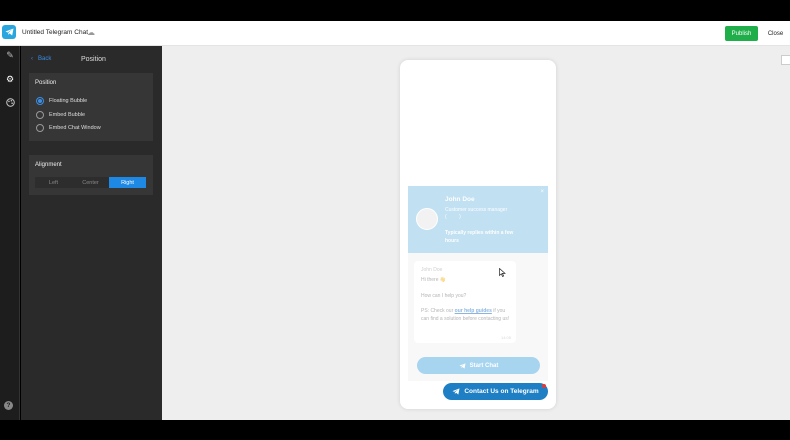 Image resolution: width=790 pixels, height=440 pixels. I want to click on mouse-cursor-icon, so click(502, 272).